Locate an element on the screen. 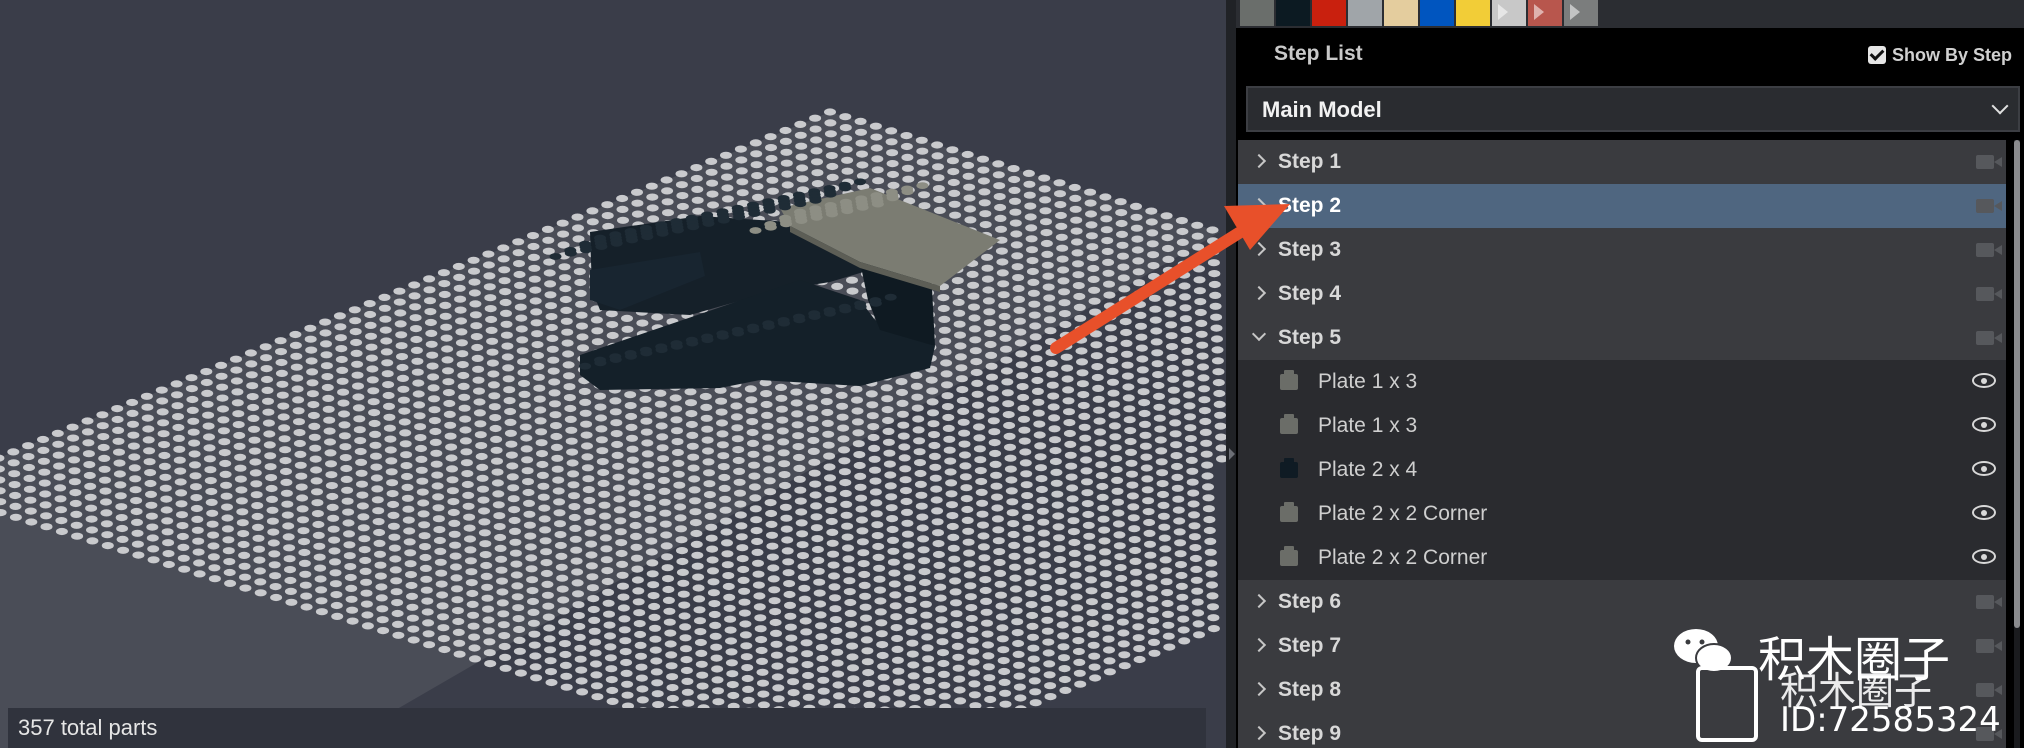  show-by-step-toggle: Show By Step is located at coordinates (1939, 55).